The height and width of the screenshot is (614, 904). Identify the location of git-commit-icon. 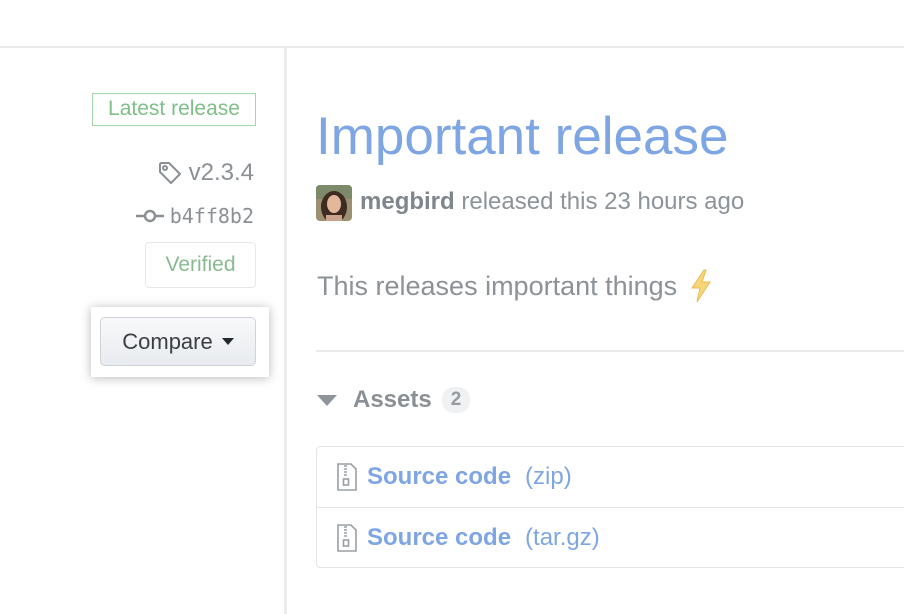
(149, 216).